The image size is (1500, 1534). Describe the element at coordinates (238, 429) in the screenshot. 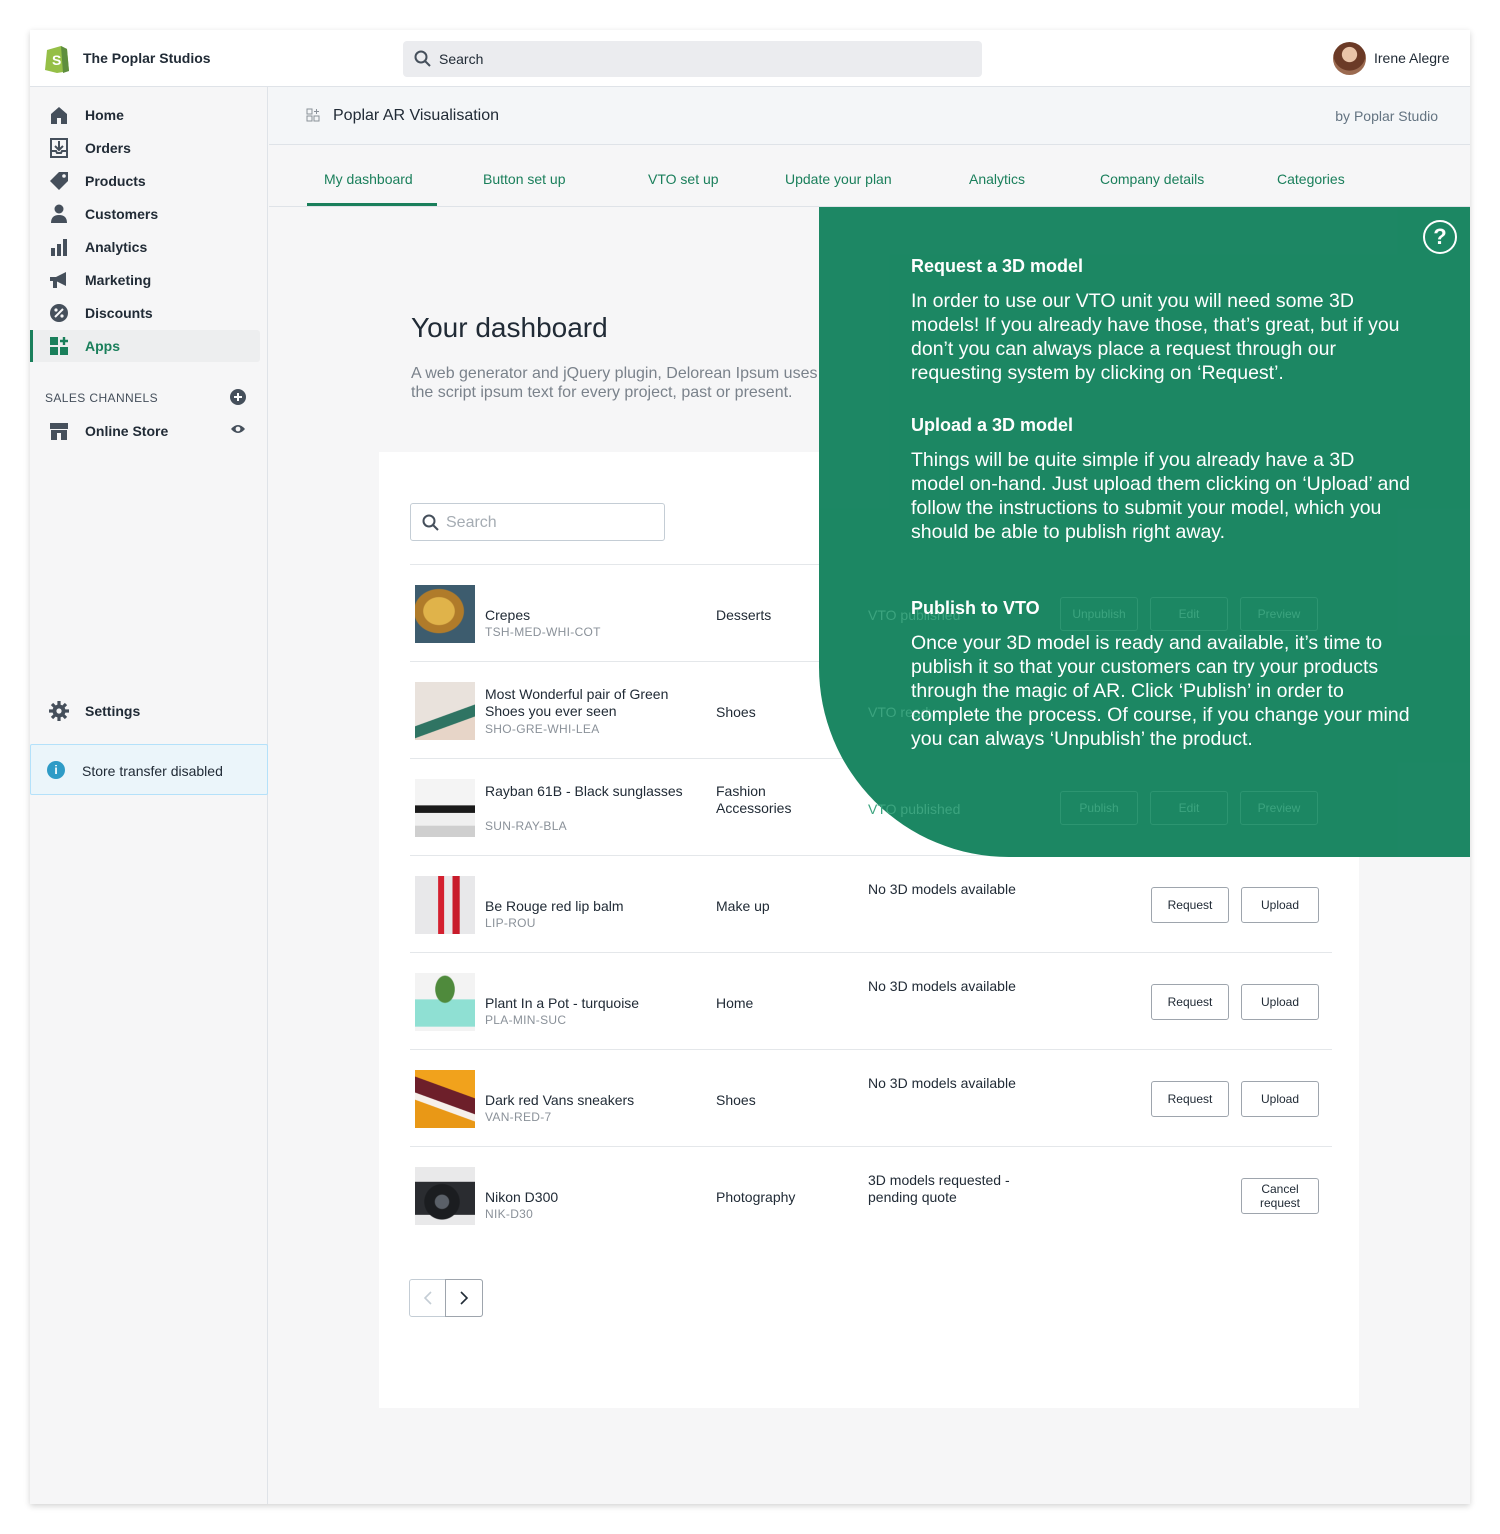

I see `eye-icon` at that location.